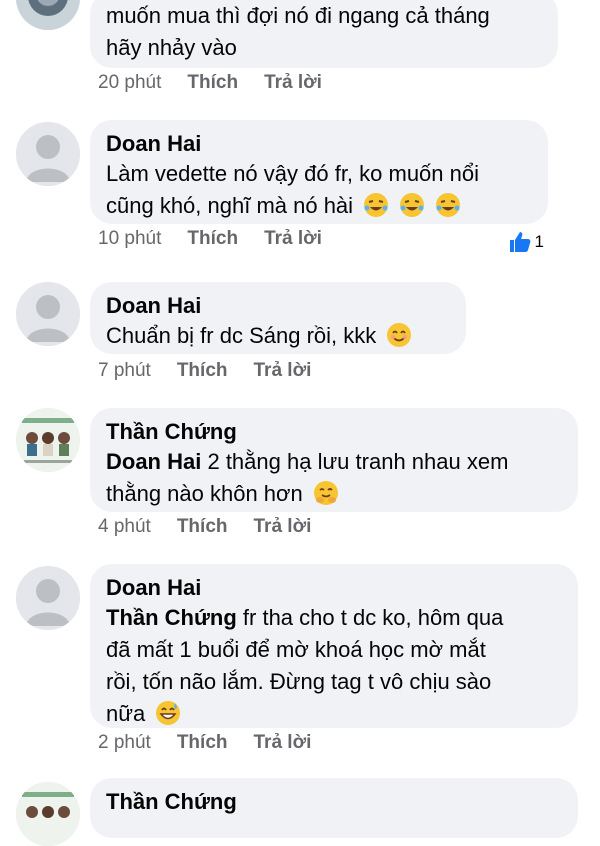  Describe the element at coordinates (153, 461) in the screenshot. I see `mention-tag: Doan Hai` at that location.